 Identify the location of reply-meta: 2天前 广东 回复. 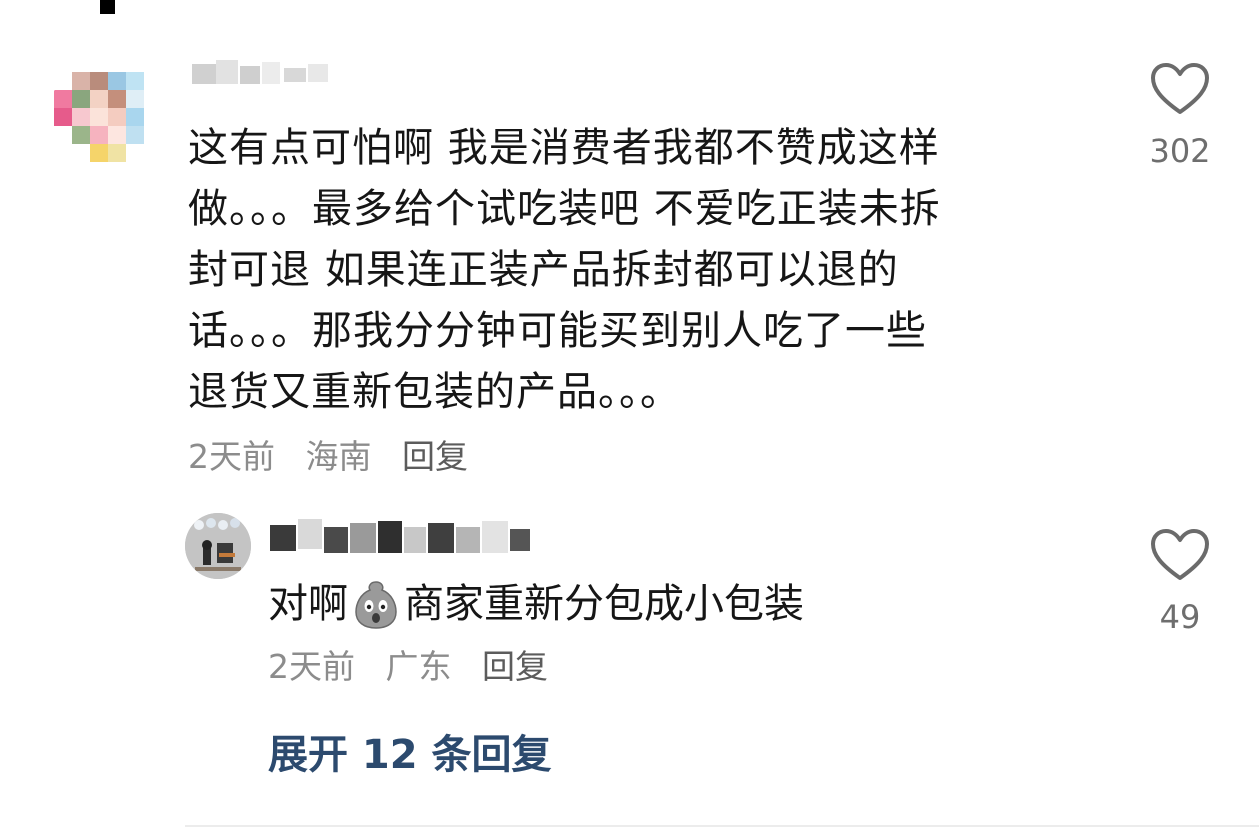
(418, 664).